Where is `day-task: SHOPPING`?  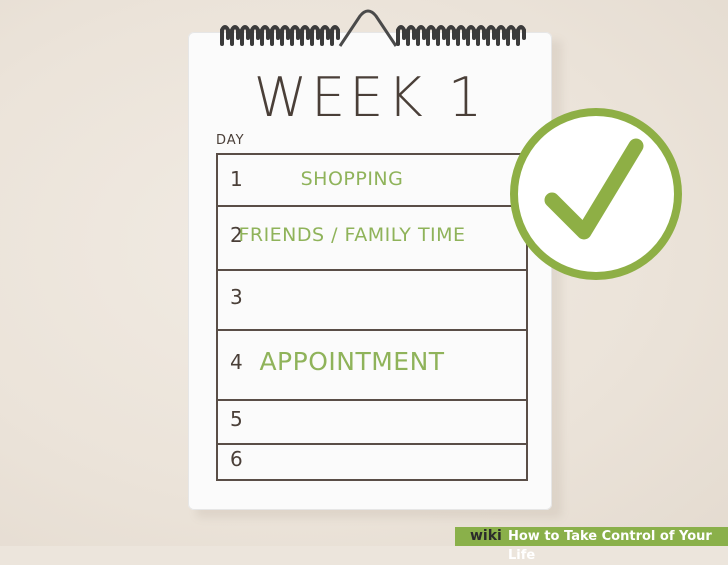
day-task: SHOPPING is located at coordinates (352, 178).